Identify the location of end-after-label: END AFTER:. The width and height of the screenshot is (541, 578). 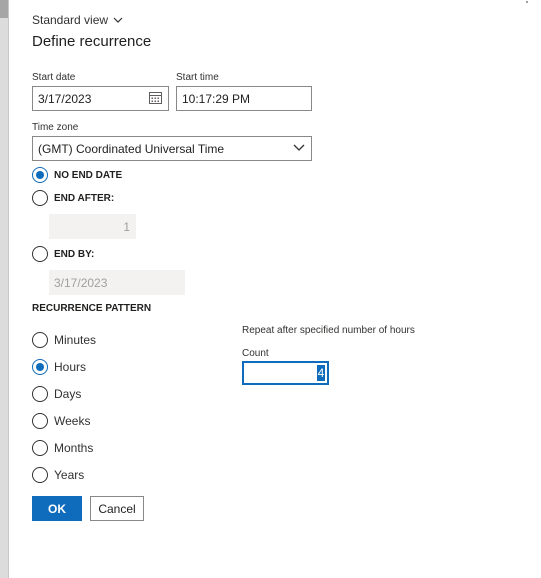
(84, 198).